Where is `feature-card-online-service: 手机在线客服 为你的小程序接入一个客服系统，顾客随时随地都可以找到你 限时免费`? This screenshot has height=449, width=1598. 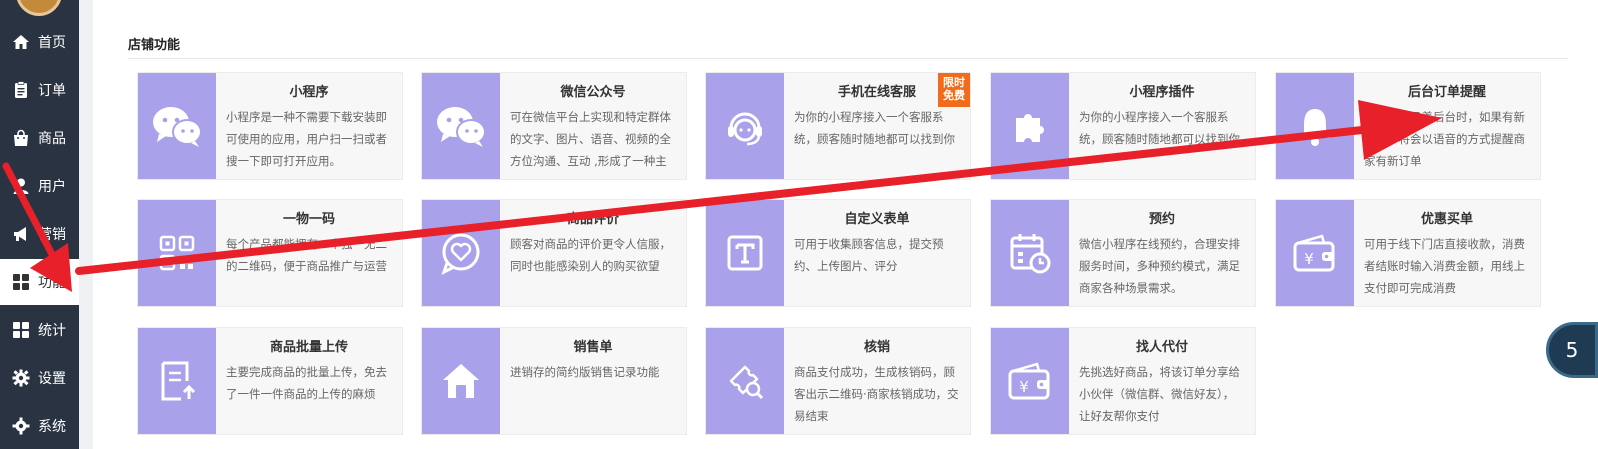 feature-card-online-service: 手机在线客服 为你的小程序接入一个客服系统，顾客随时随地都可以找到你 限时免费 is located at coordinates (838, 126).